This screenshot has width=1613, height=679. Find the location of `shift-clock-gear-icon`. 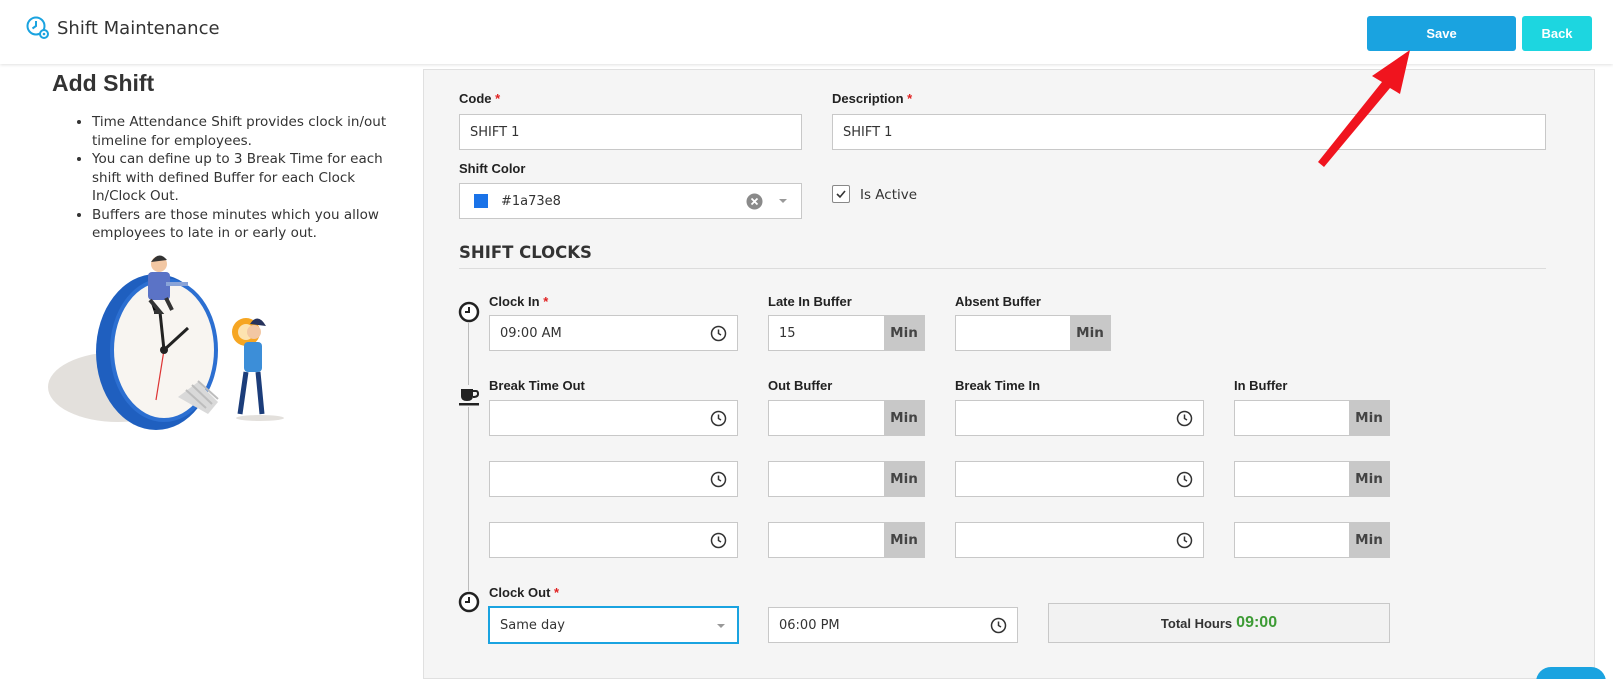

shift-clock-gear-icon is located at coordinates (37, 27).